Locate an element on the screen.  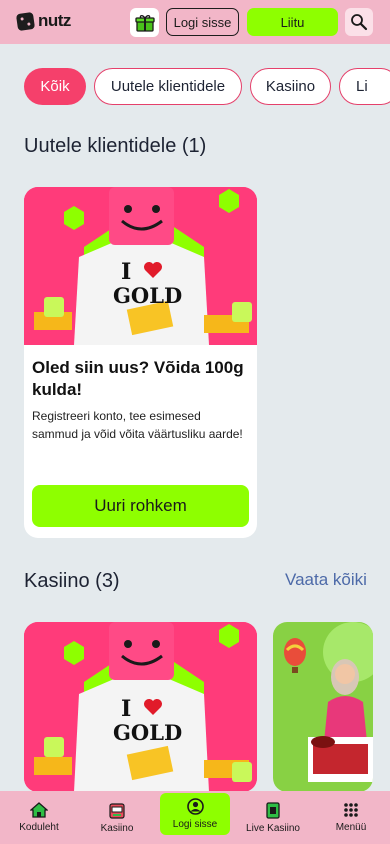
filter-new-clients: Uutele klientidele is located at coordinates (168, 86).